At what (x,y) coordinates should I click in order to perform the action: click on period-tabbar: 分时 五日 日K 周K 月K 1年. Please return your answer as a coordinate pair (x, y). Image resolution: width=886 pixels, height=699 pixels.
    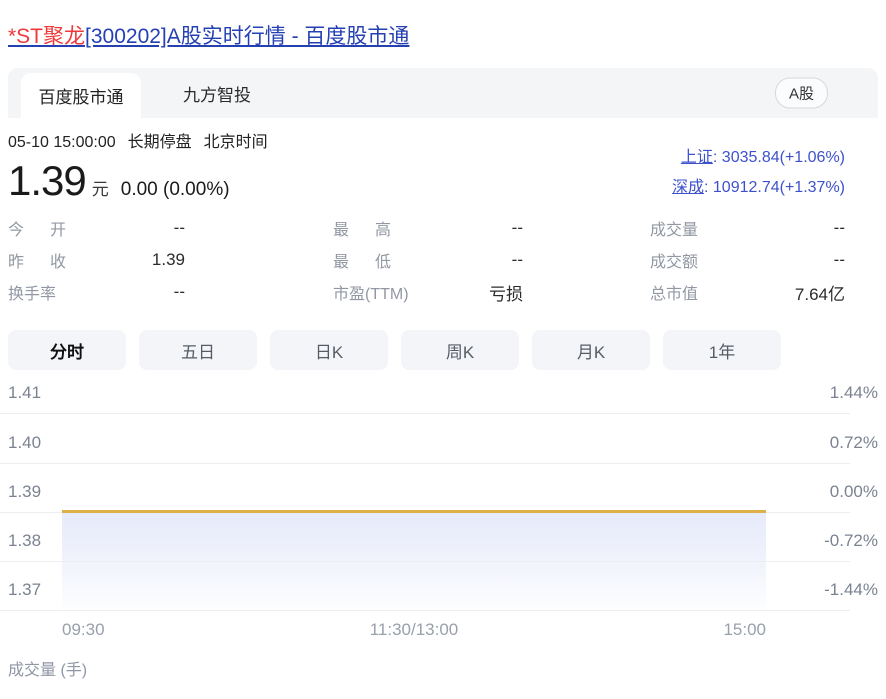
    Looking at the image, I should click on (443, 339).